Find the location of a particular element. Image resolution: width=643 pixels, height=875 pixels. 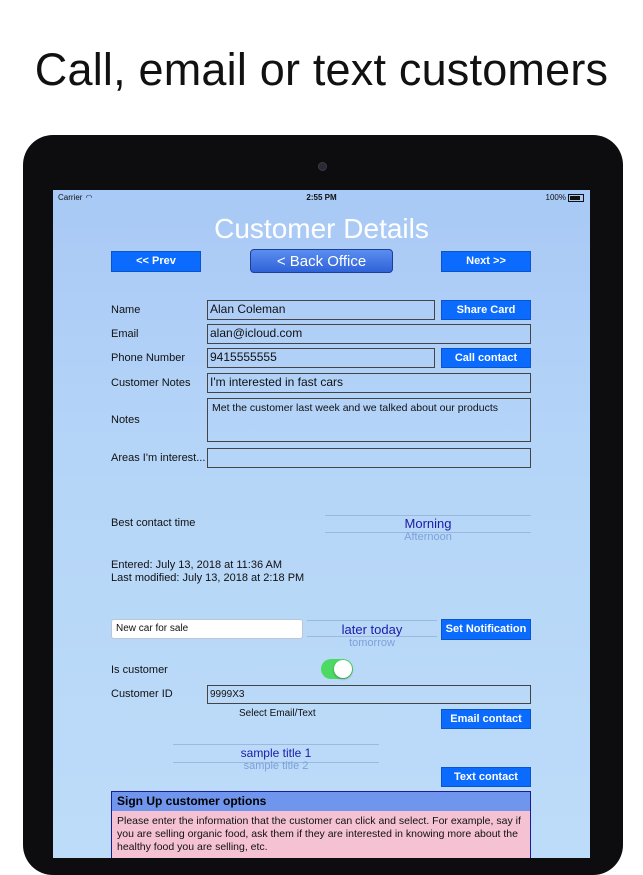

select-email-text-label: Select Email/Text is located at coordinates (277, 713).